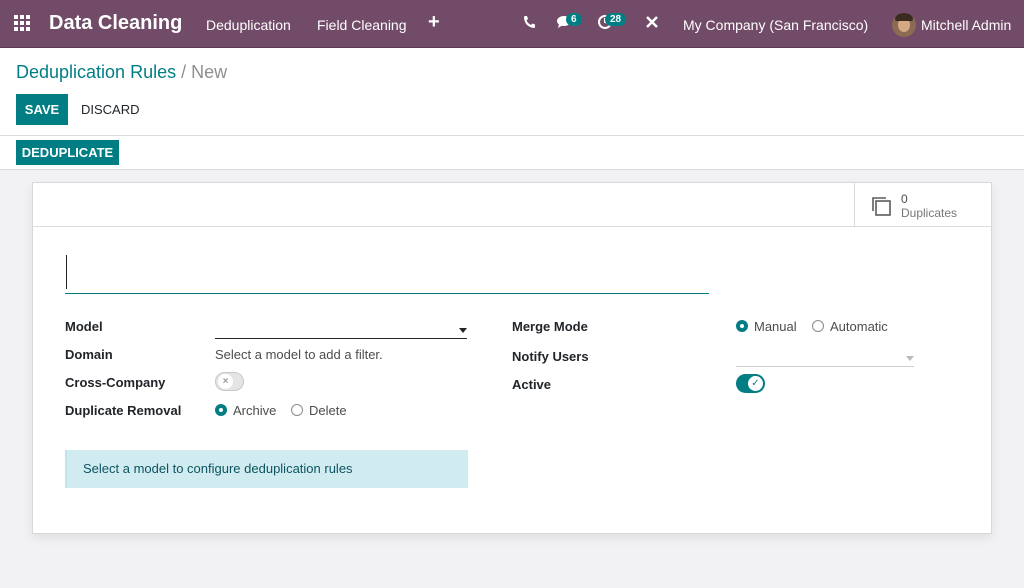  Describe the element at coordinates (616, 19) in the screenshot. I see `activities-count-badge: 28` at that location.